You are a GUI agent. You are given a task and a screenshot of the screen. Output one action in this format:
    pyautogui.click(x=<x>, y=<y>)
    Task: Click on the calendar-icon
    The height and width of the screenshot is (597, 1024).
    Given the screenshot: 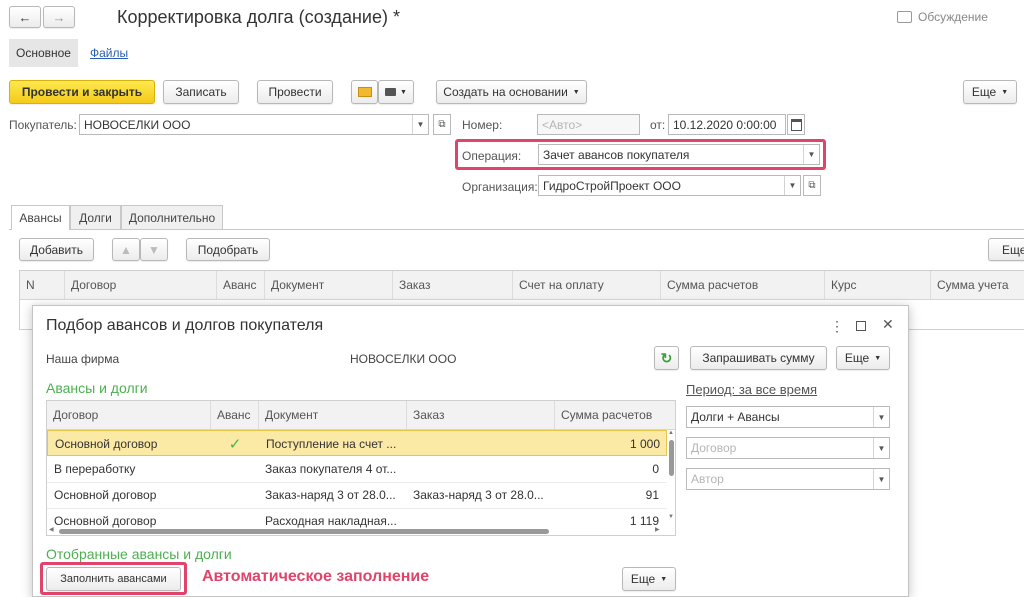 What is the action you would take?
    pyautogui.click(x=796, y=124)
    